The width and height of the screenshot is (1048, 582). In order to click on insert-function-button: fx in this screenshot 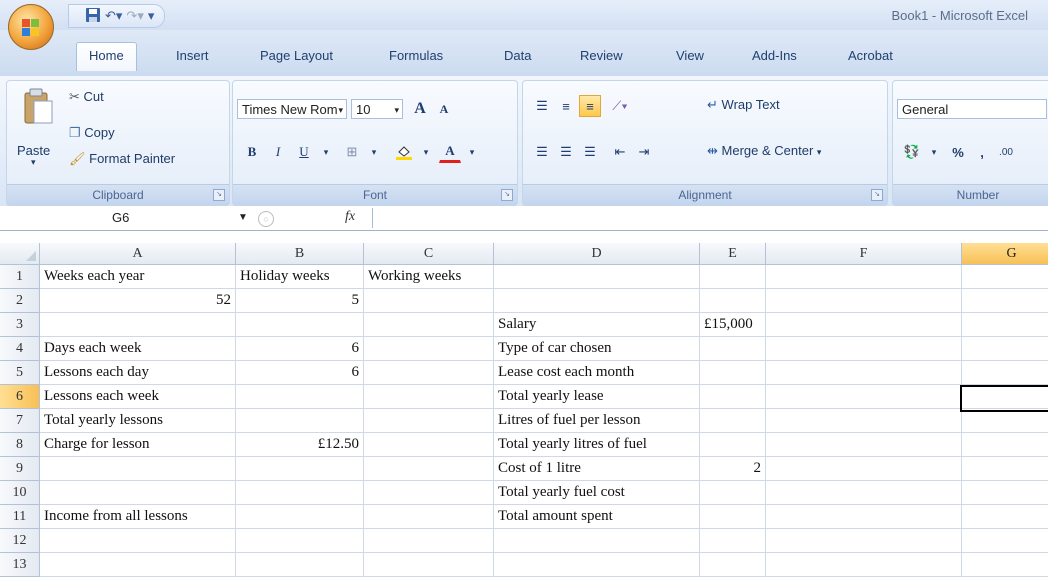, I will do `click(350, 217)`.